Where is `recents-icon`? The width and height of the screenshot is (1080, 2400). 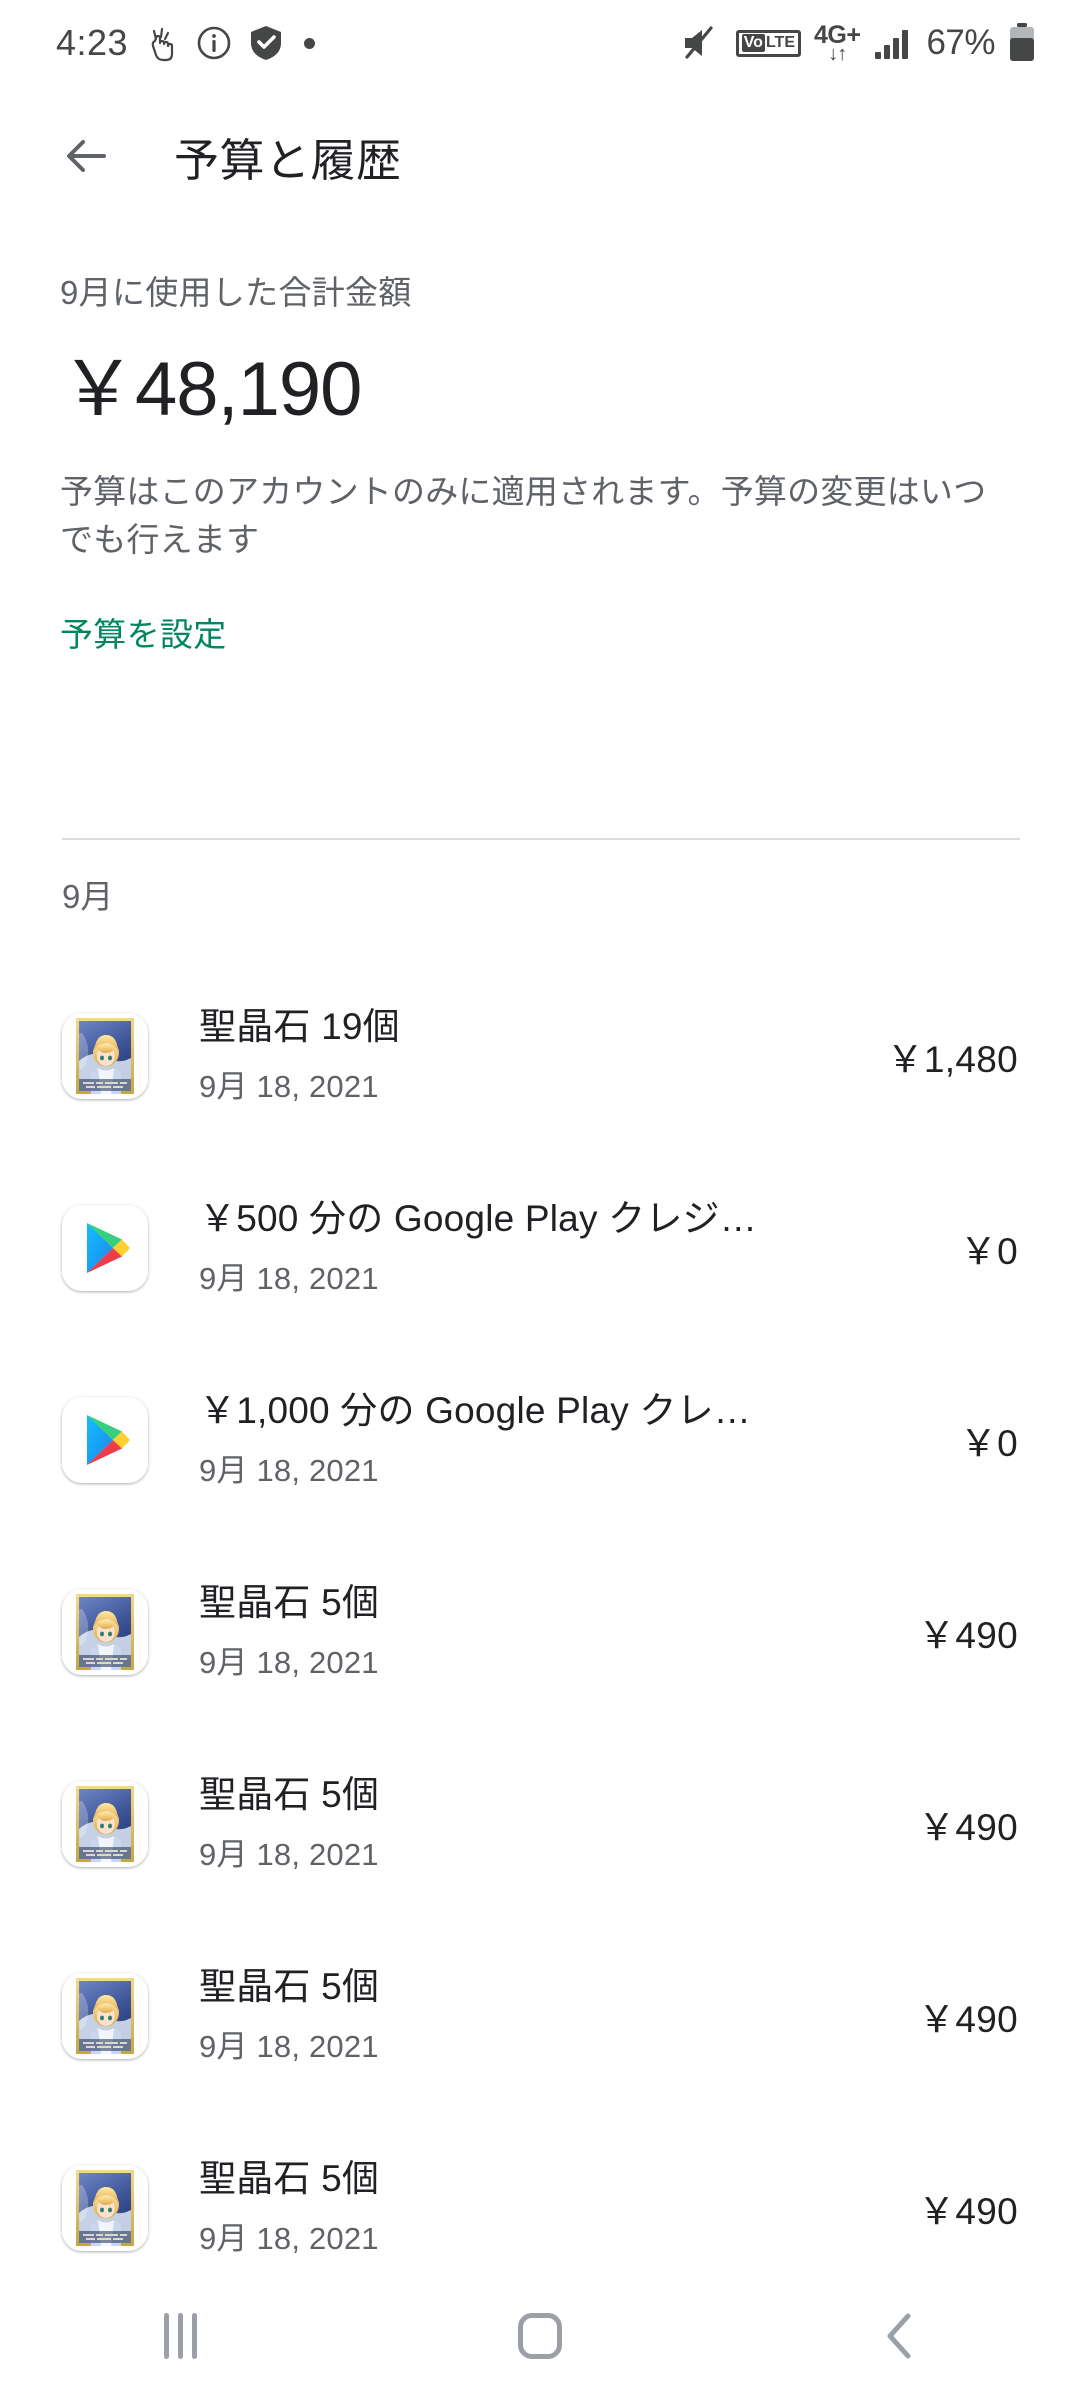 recents-icon is located at coordinates (180, 2336).